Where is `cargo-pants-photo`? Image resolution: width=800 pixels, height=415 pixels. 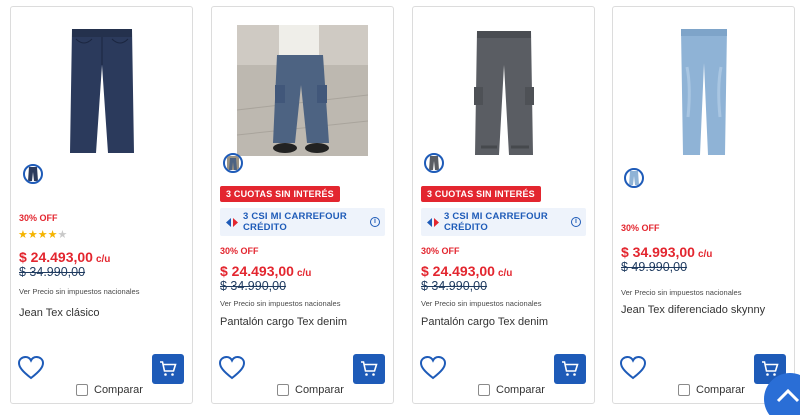 cargo-pants-photo is located at coordinates (302, 90).